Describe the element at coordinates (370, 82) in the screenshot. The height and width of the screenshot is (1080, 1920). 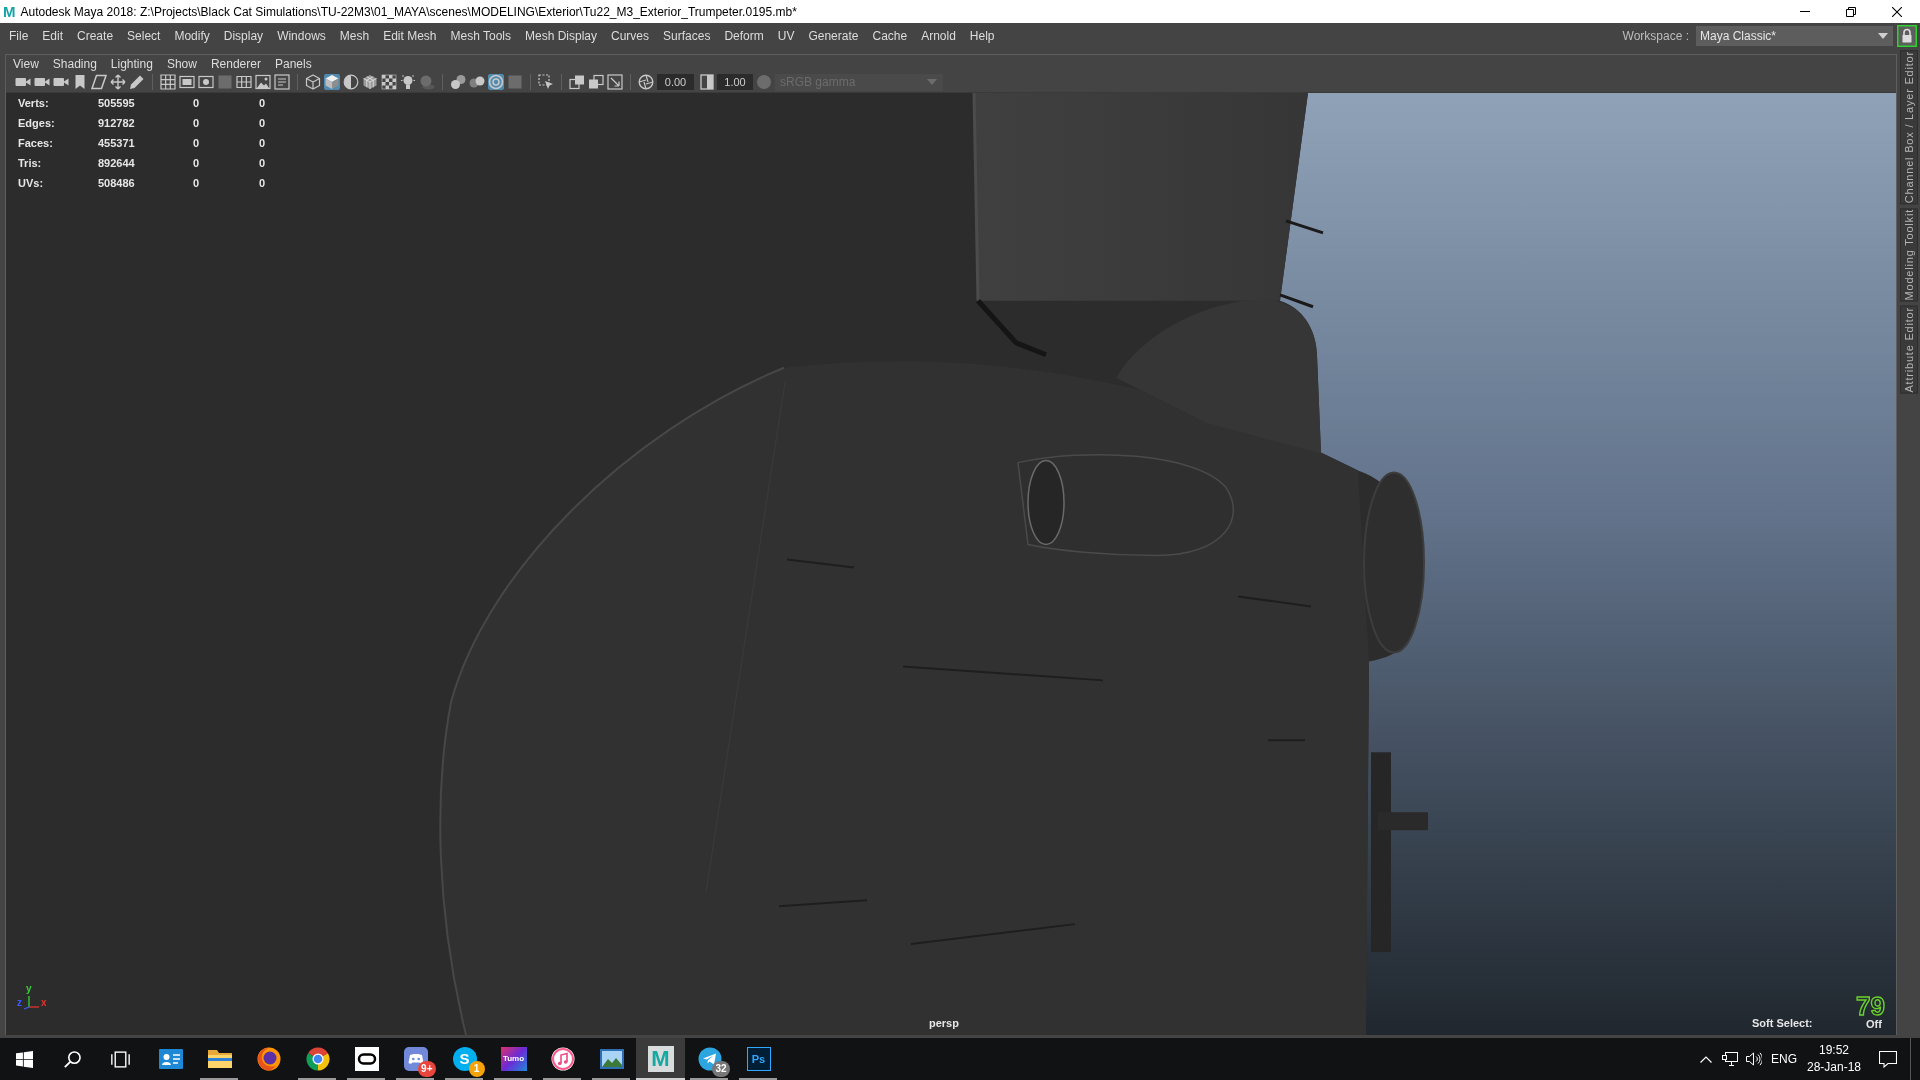
I see `grid-cube-icon` at that location.